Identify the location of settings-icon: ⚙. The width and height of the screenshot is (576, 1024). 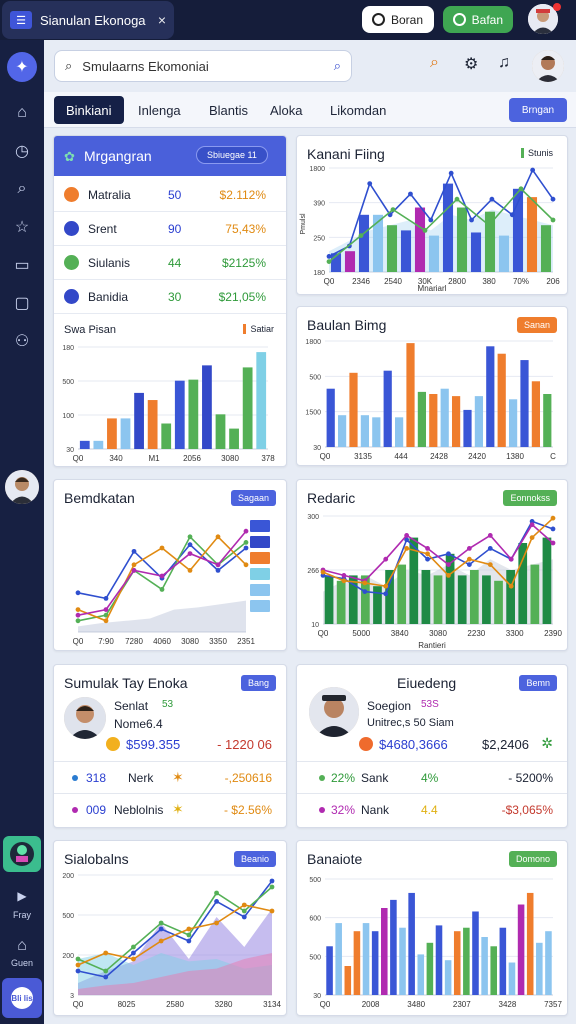
(471, 64).